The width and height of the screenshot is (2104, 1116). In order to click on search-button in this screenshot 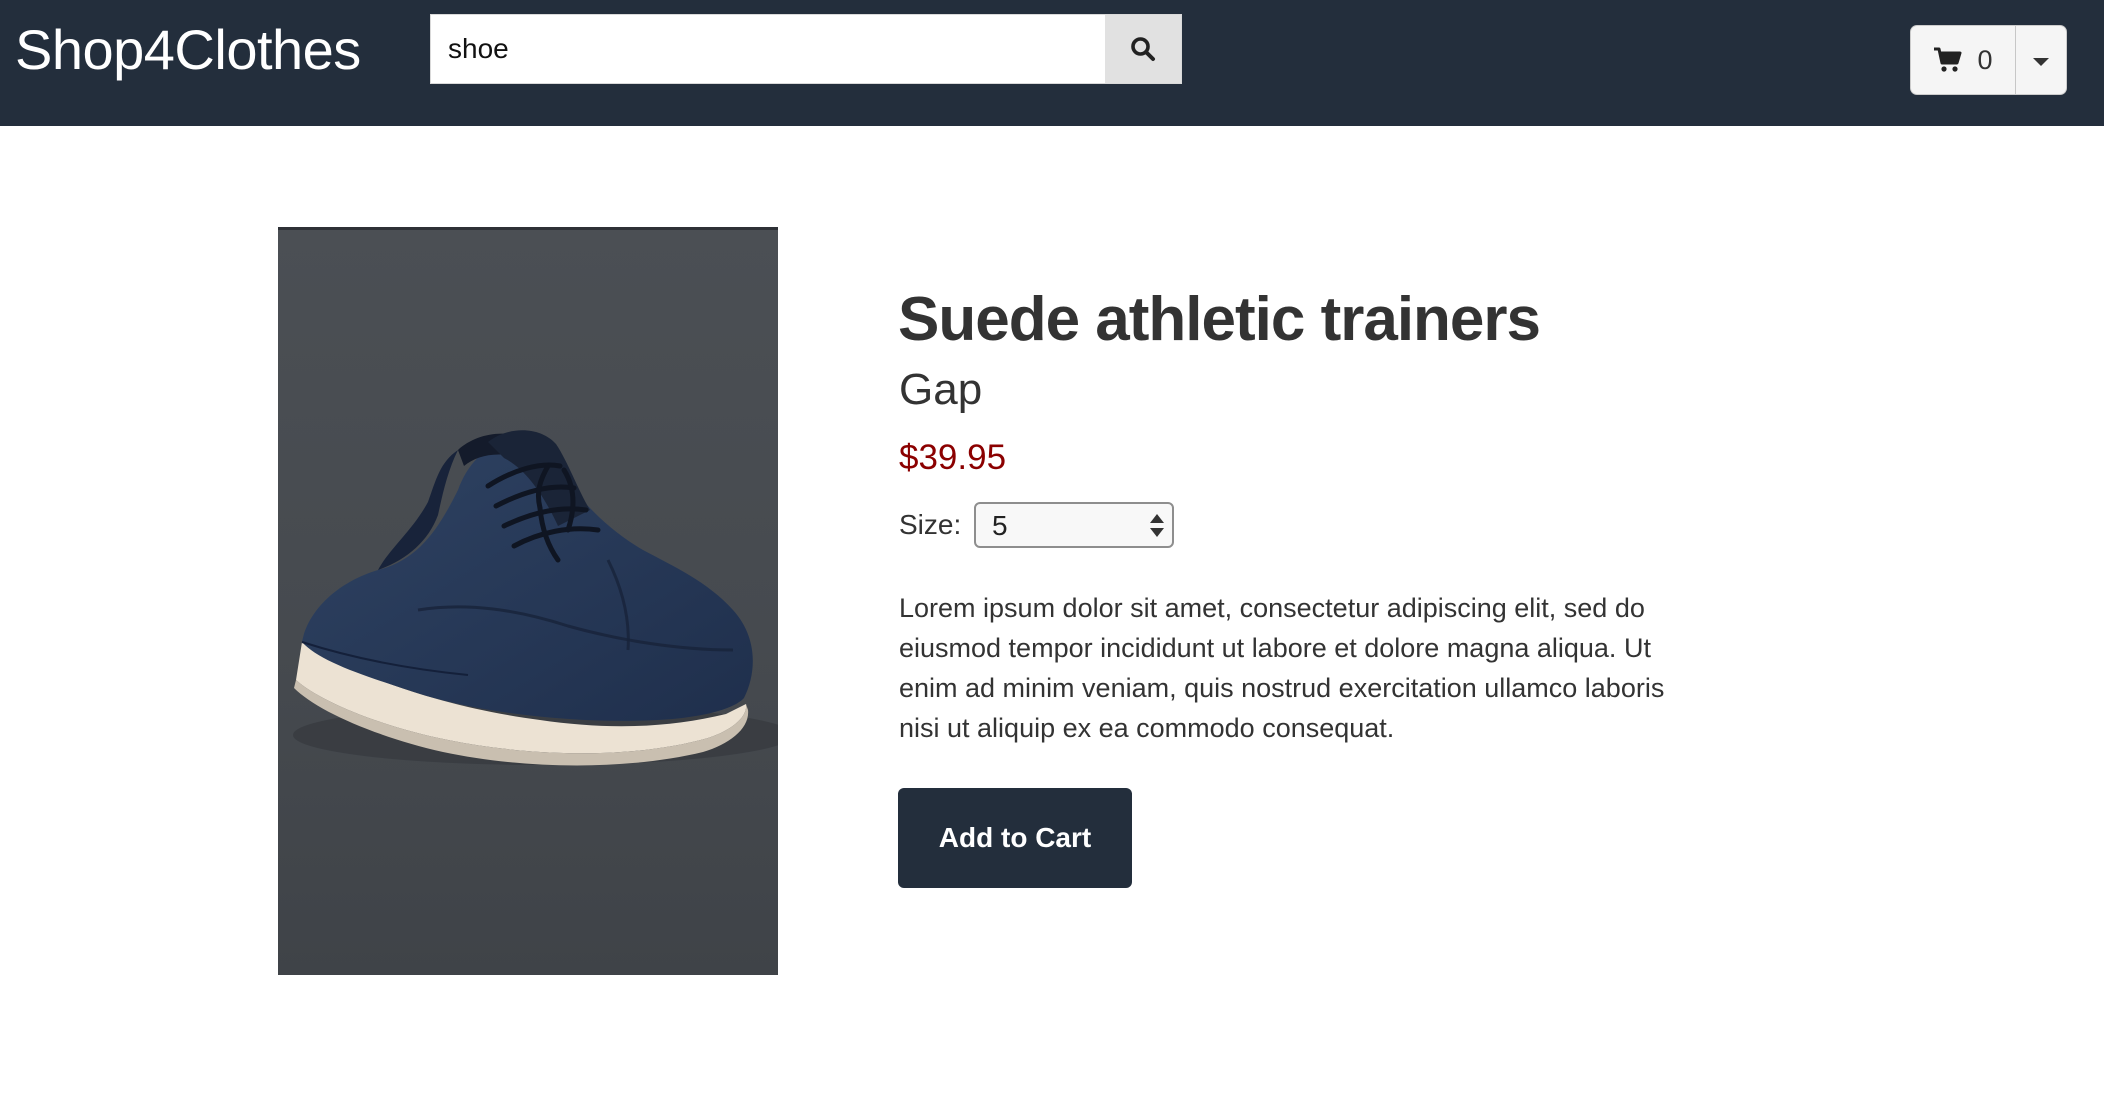, I will do `click(1143, 49)`.